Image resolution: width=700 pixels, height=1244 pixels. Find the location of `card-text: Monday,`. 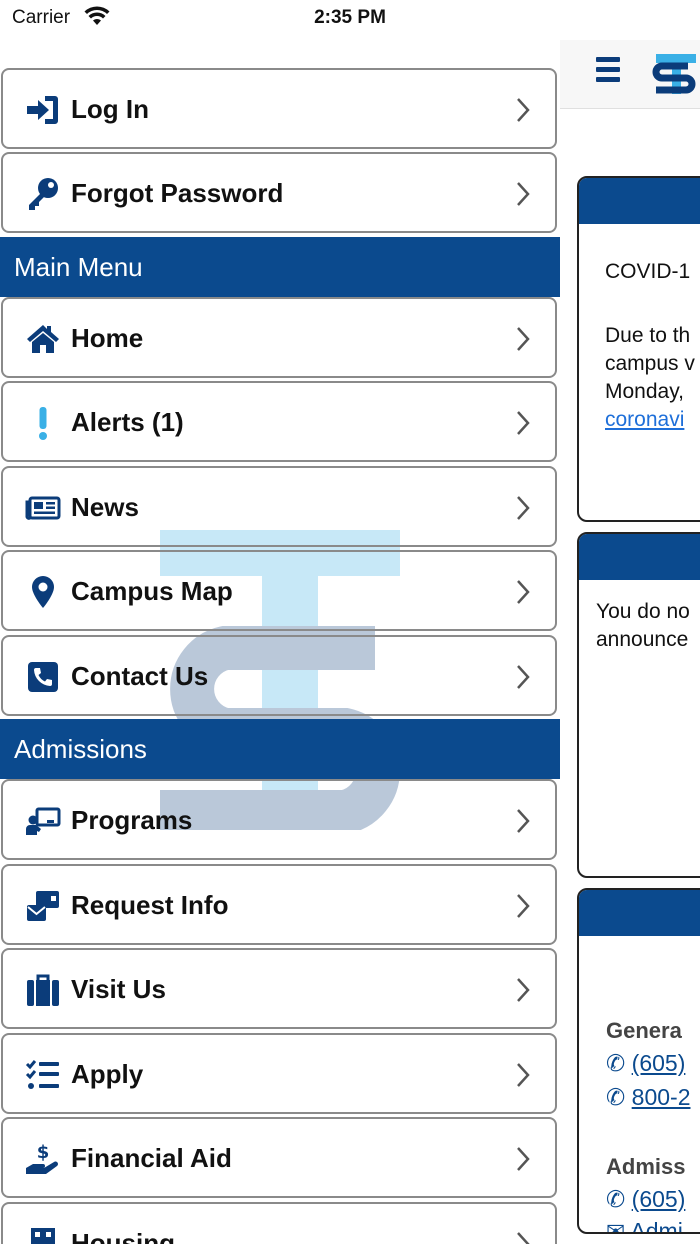

card-text: Monday, is located at coordinates (644, 391).